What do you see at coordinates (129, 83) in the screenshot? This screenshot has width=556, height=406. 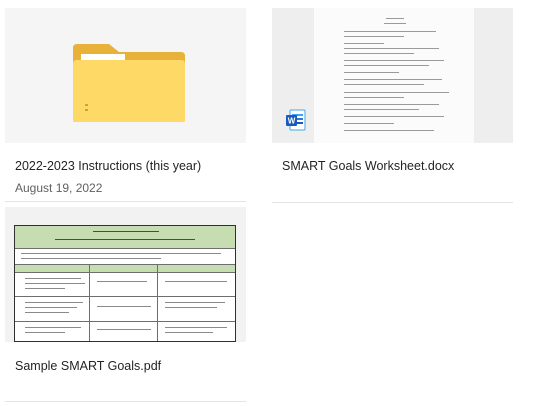 I see `folder-icon` at bounding box center [129, 83].